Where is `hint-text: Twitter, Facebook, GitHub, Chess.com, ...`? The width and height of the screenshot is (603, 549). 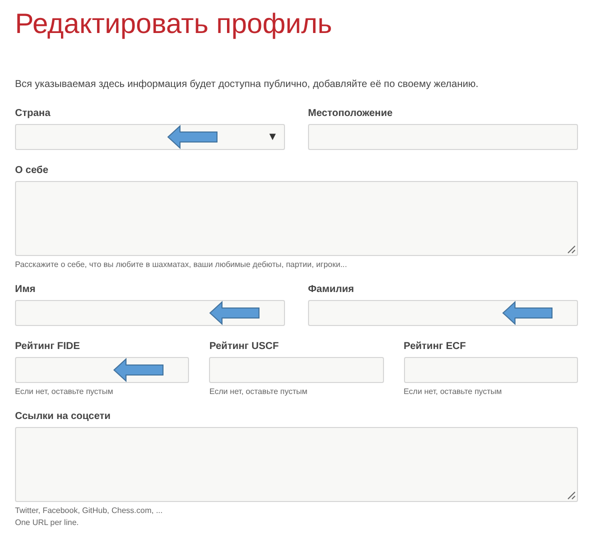
hint-text: Twitter, Facebook, GitHub, Chess.com, ... is located at coordinates (89, 510).